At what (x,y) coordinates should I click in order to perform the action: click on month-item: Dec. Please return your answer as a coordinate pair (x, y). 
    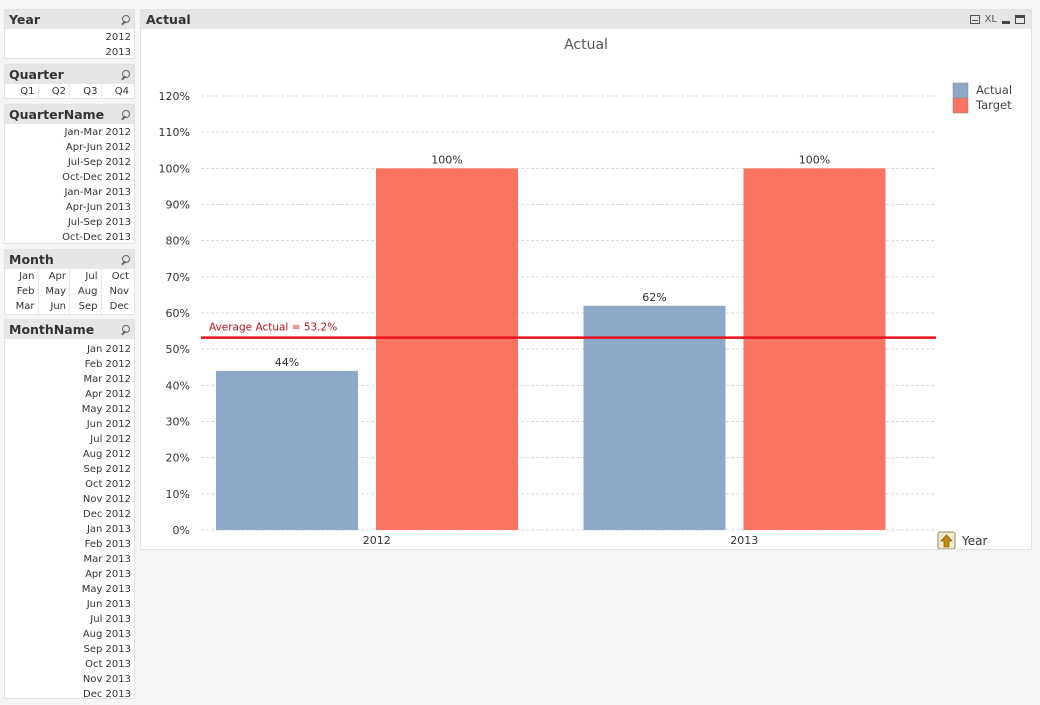
    Looking at the image, I should click on (117, 306).